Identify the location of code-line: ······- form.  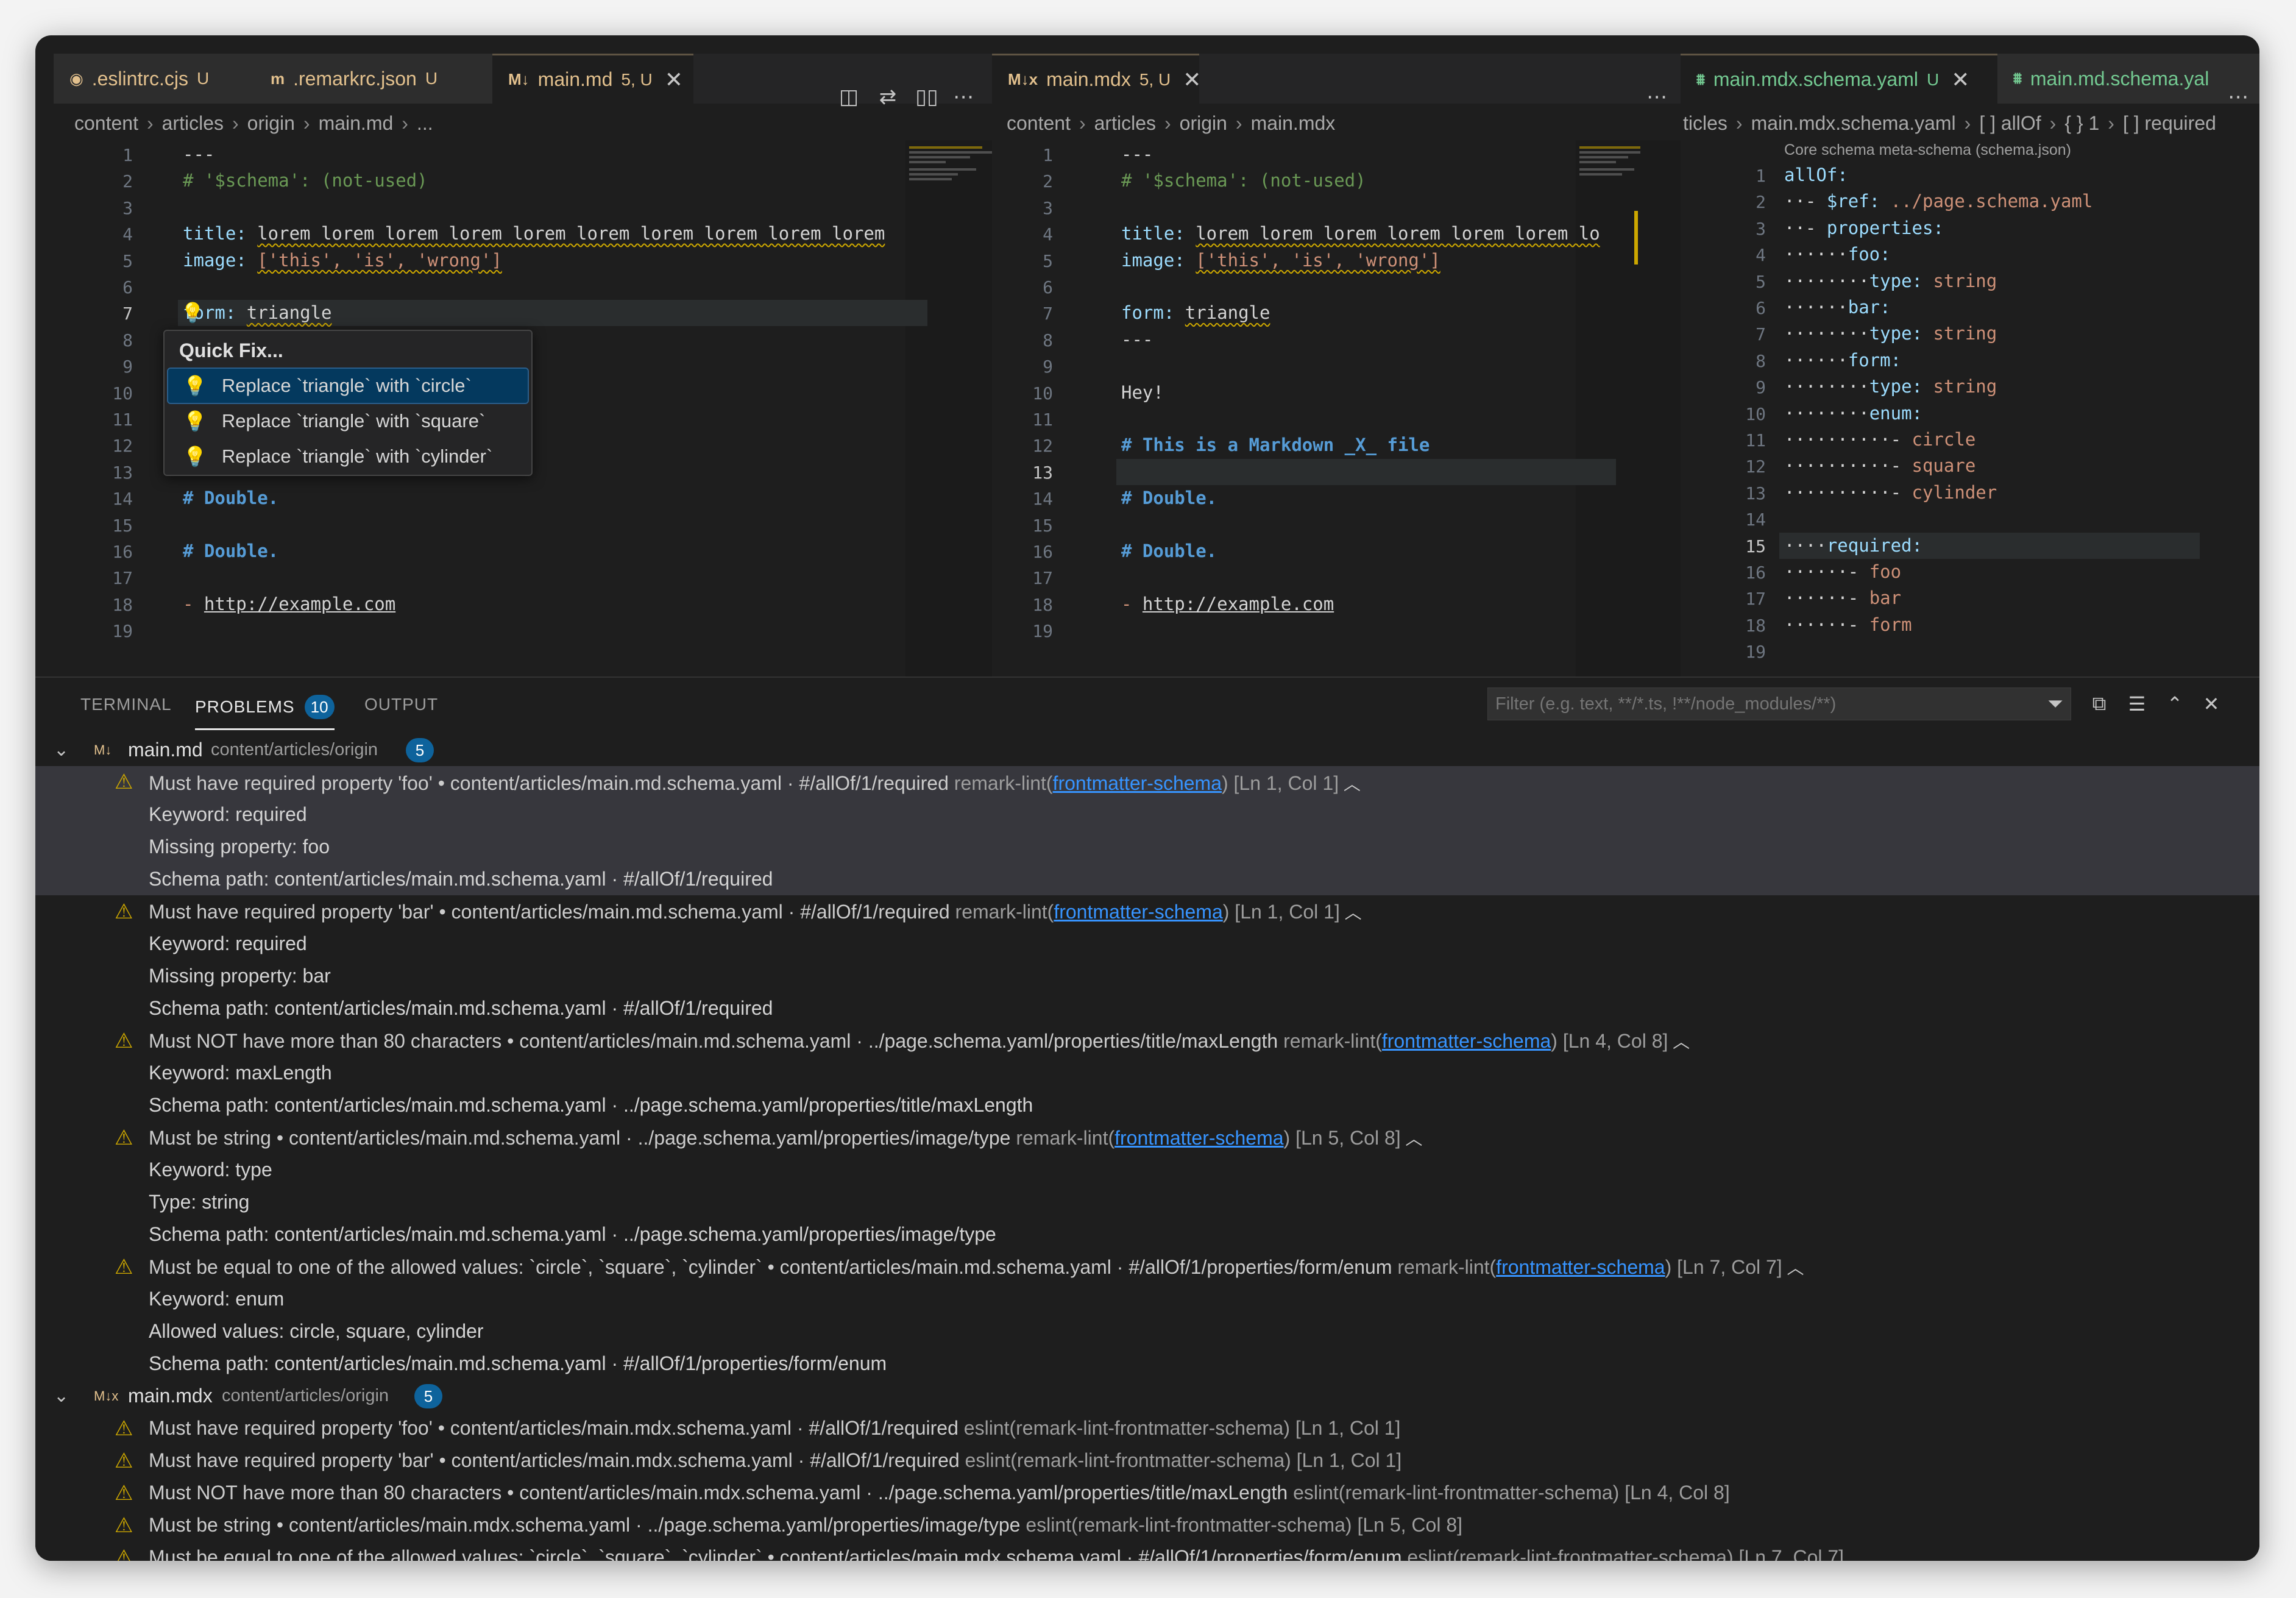
(1848, 624).